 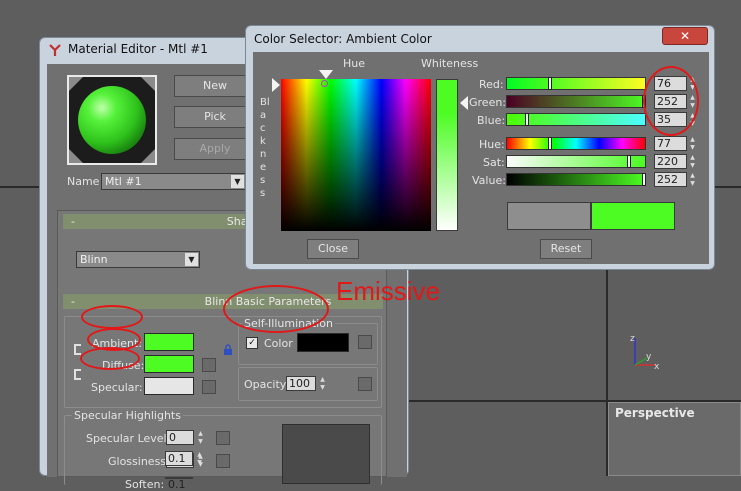 I want to click on specular-map-button, so click(x=209, y=387).